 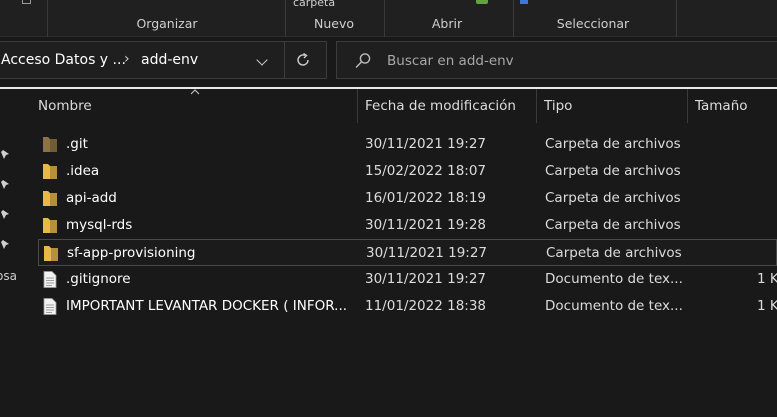 What do you see at coordinates (426, 306) in the screenshot?
I see `file-modified-date: 11/01/2022 18:38` at bounding box center [426, 306].